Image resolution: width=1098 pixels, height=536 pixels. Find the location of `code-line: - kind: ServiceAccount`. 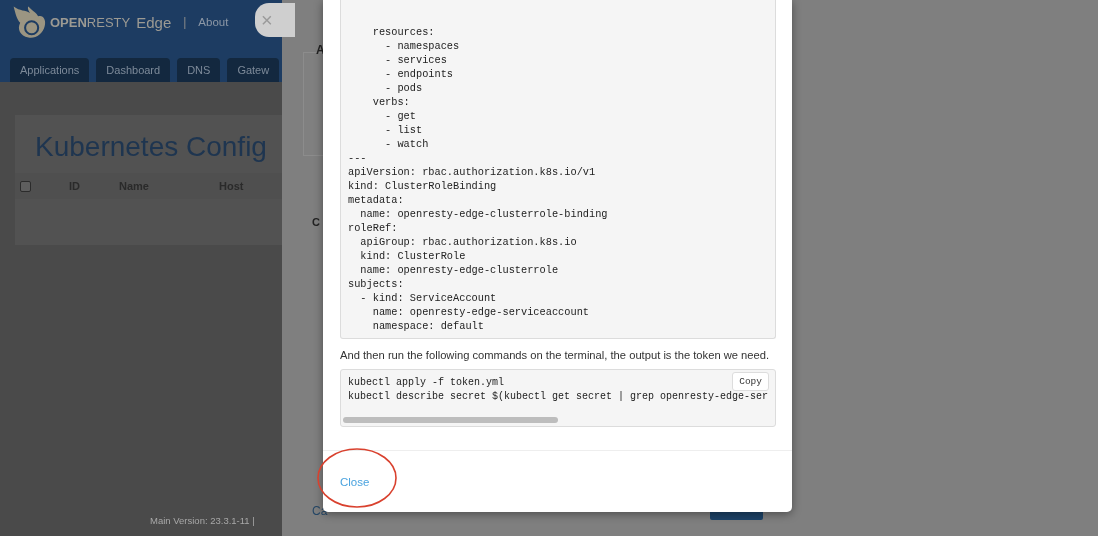

code-line: - kind: ServiceAccount is located at coordinates (428, 298).